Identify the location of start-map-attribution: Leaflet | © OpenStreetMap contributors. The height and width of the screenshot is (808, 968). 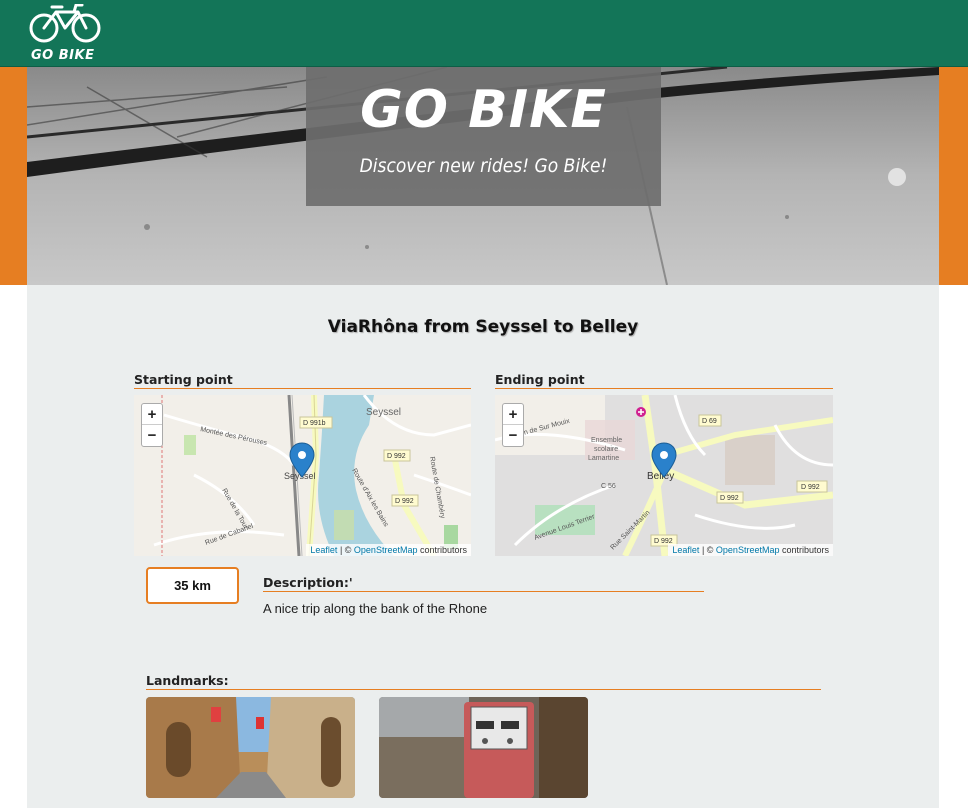
(388, 550).